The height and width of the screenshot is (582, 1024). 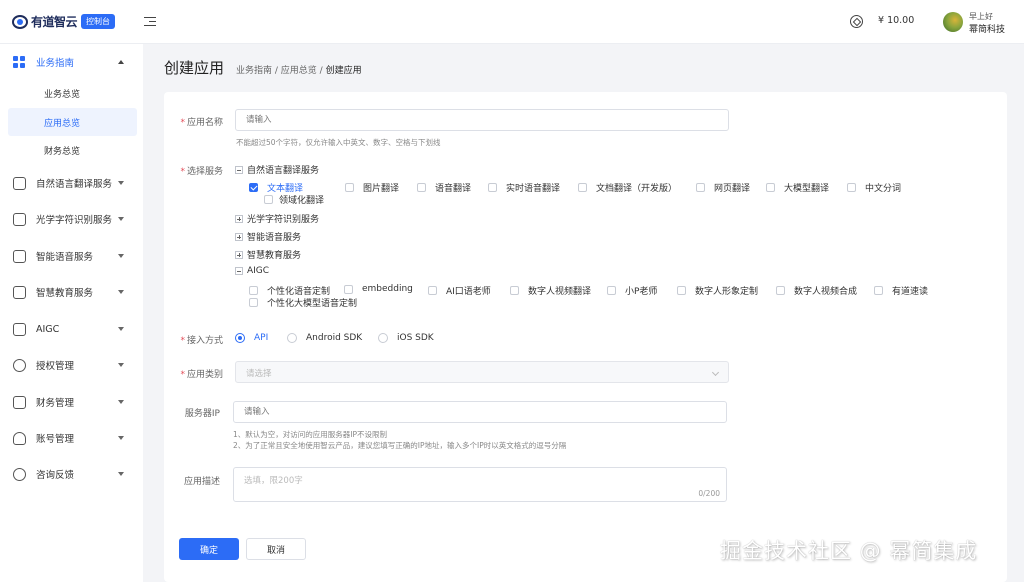 I want to click on sidebar-item-label: 账号管理, so click(x=55, y=439).